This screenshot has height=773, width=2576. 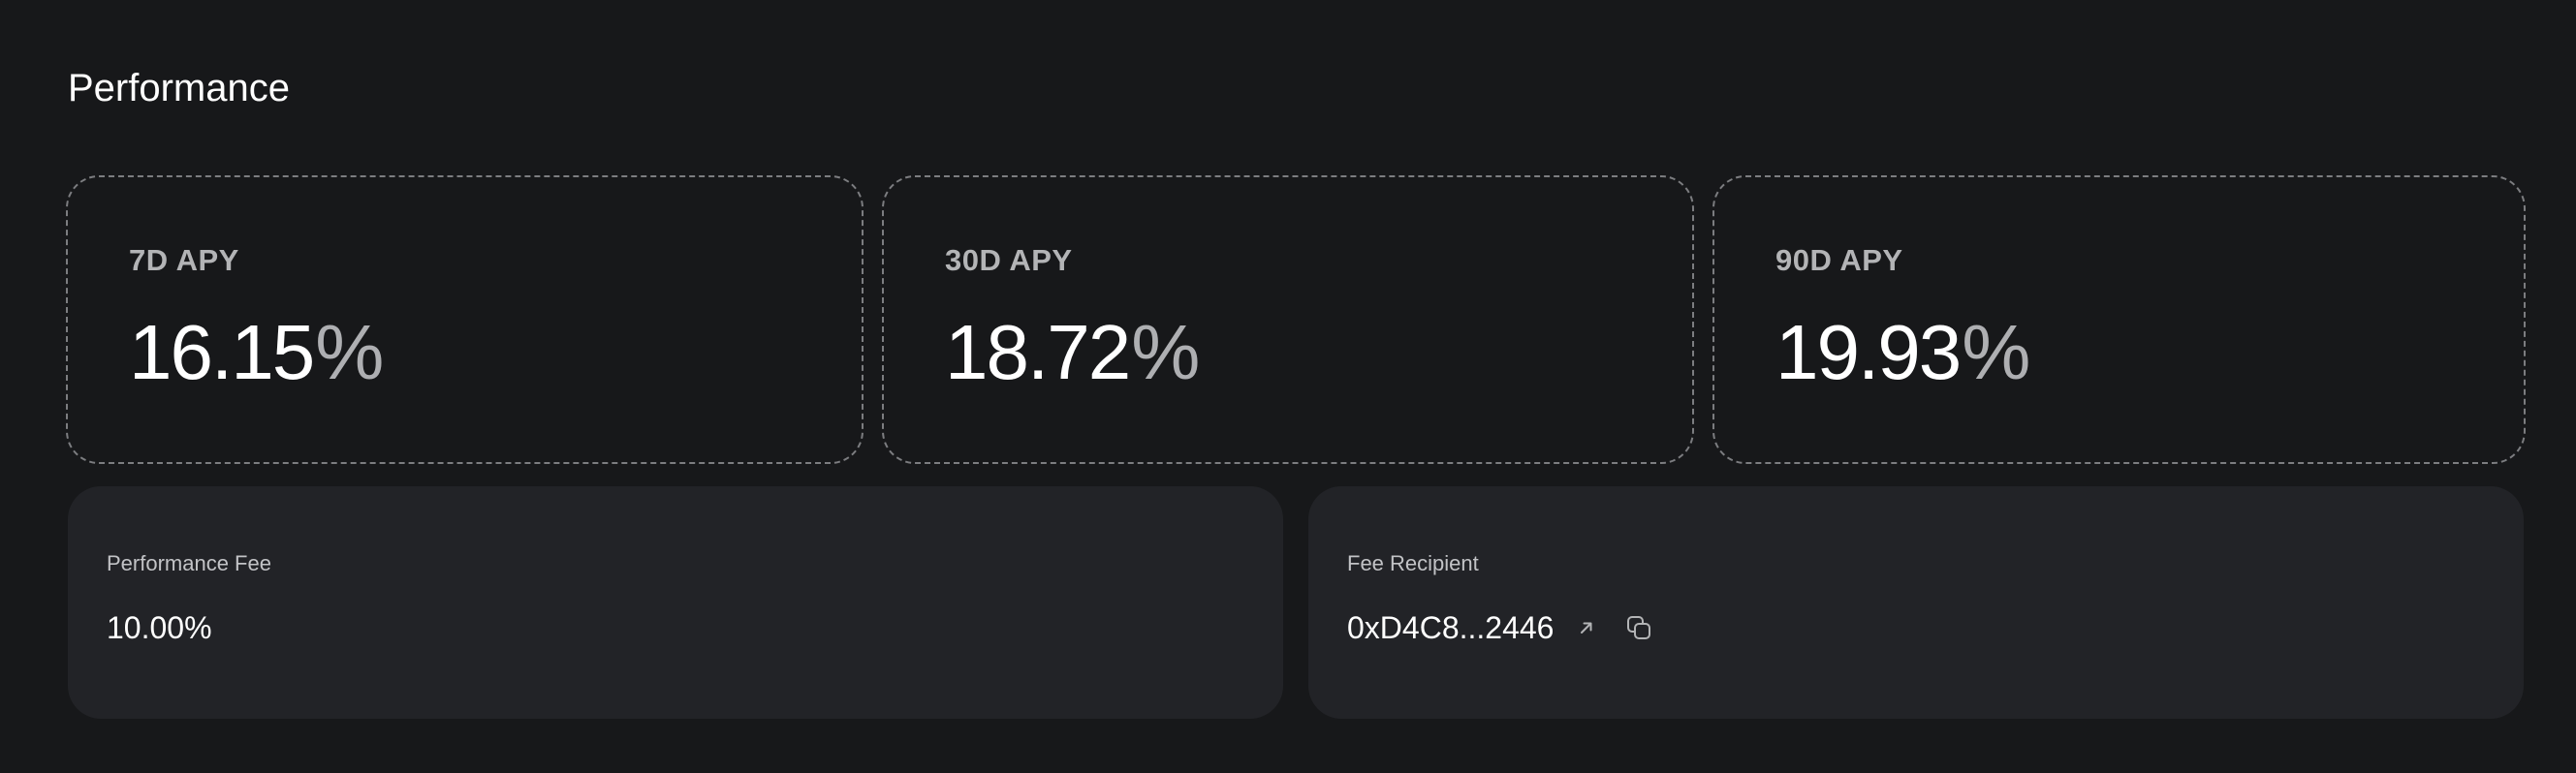 I want to click on copy-icon, so click(x=1638, y=627).